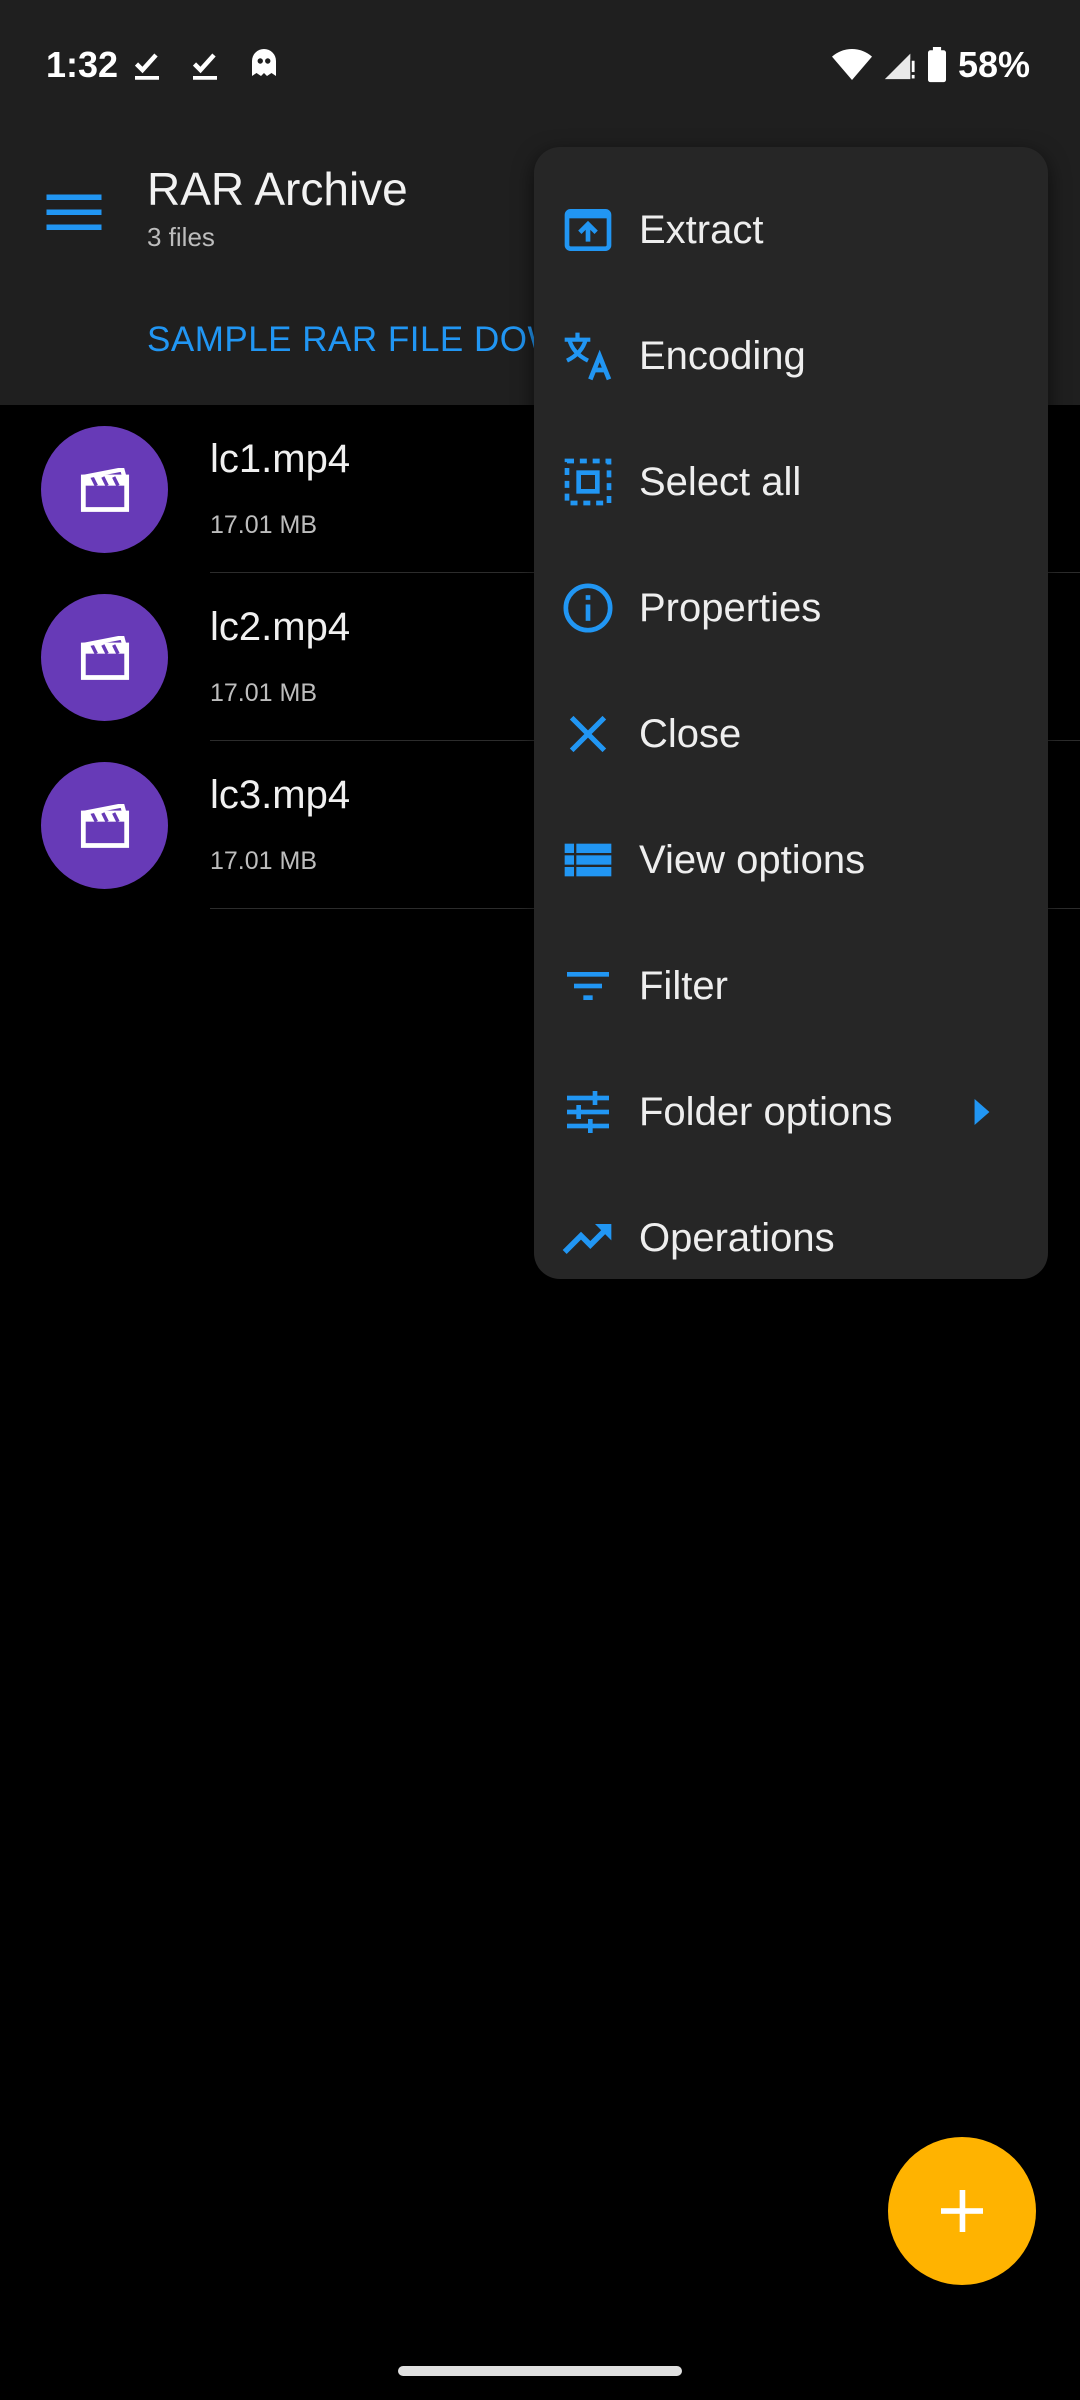 The width and height of the screenshot is (1080, 2400). I want to click on ghost-icon, so click(264, 62).